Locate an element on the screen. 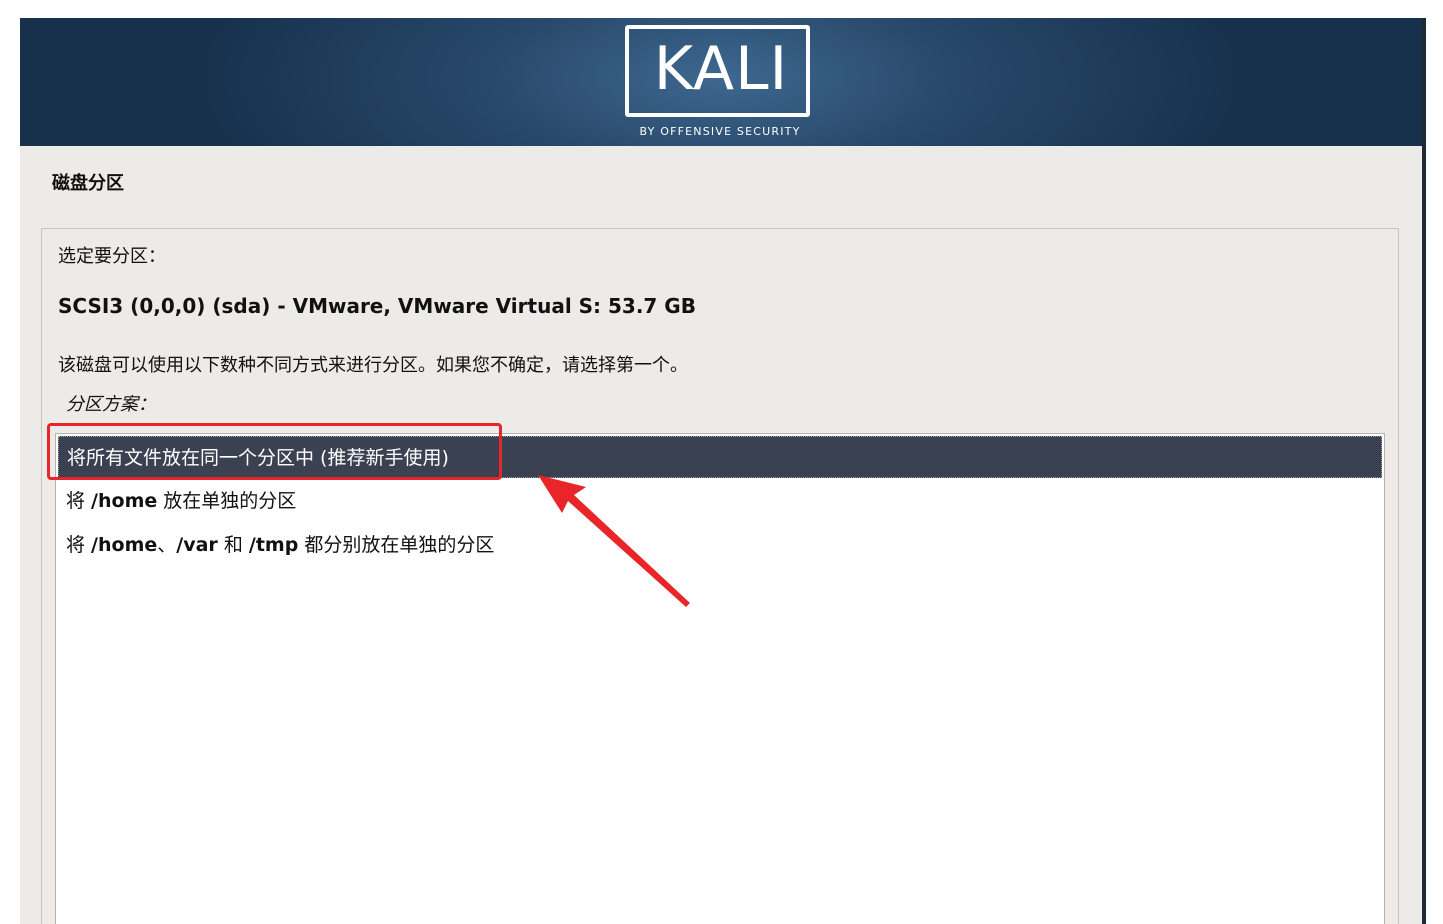 The width and height of the screenshot is (1443, 924). list-item-separate-home: 将 /home 放在单独的分区 is located at coordinates (720, 501).